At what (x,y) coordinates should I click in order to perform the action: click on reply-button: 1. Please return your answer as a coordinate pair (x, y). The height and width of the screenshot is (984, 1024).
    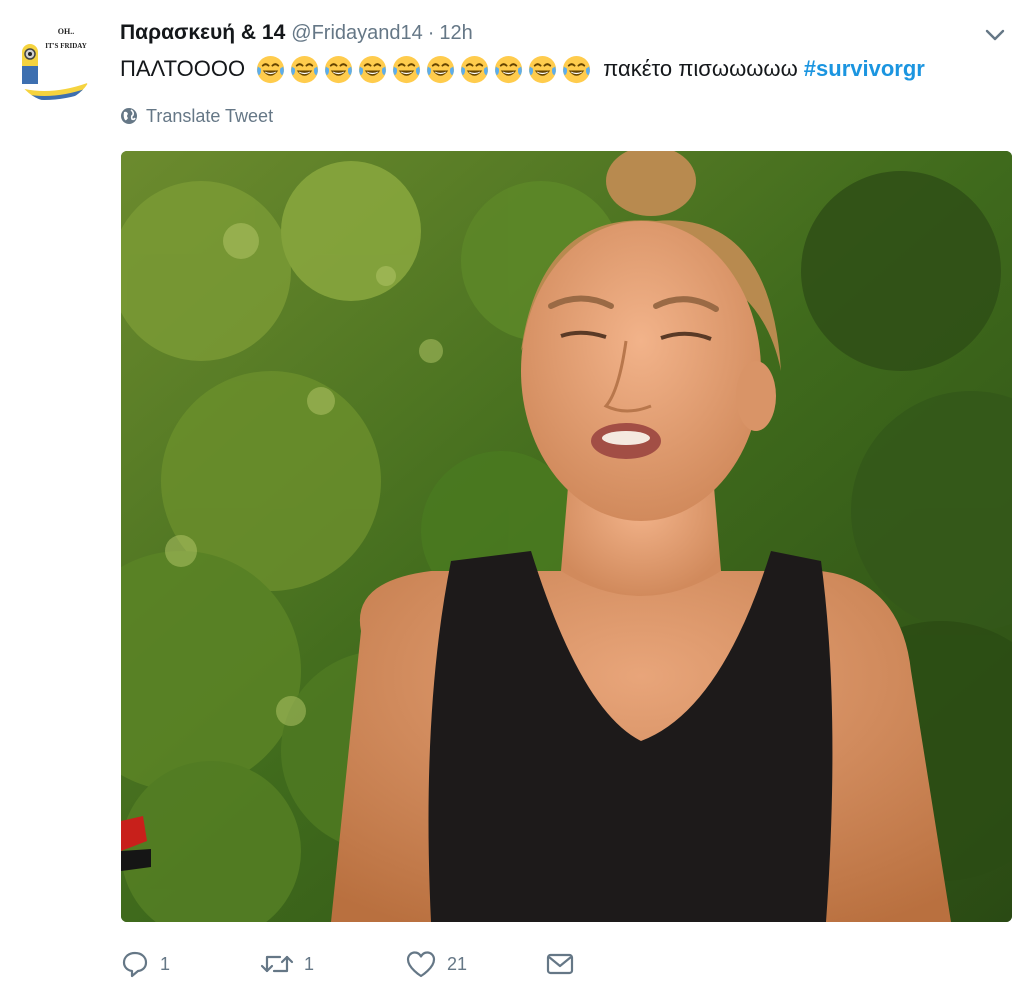
    Looking at the image, I should click on (190, 964).